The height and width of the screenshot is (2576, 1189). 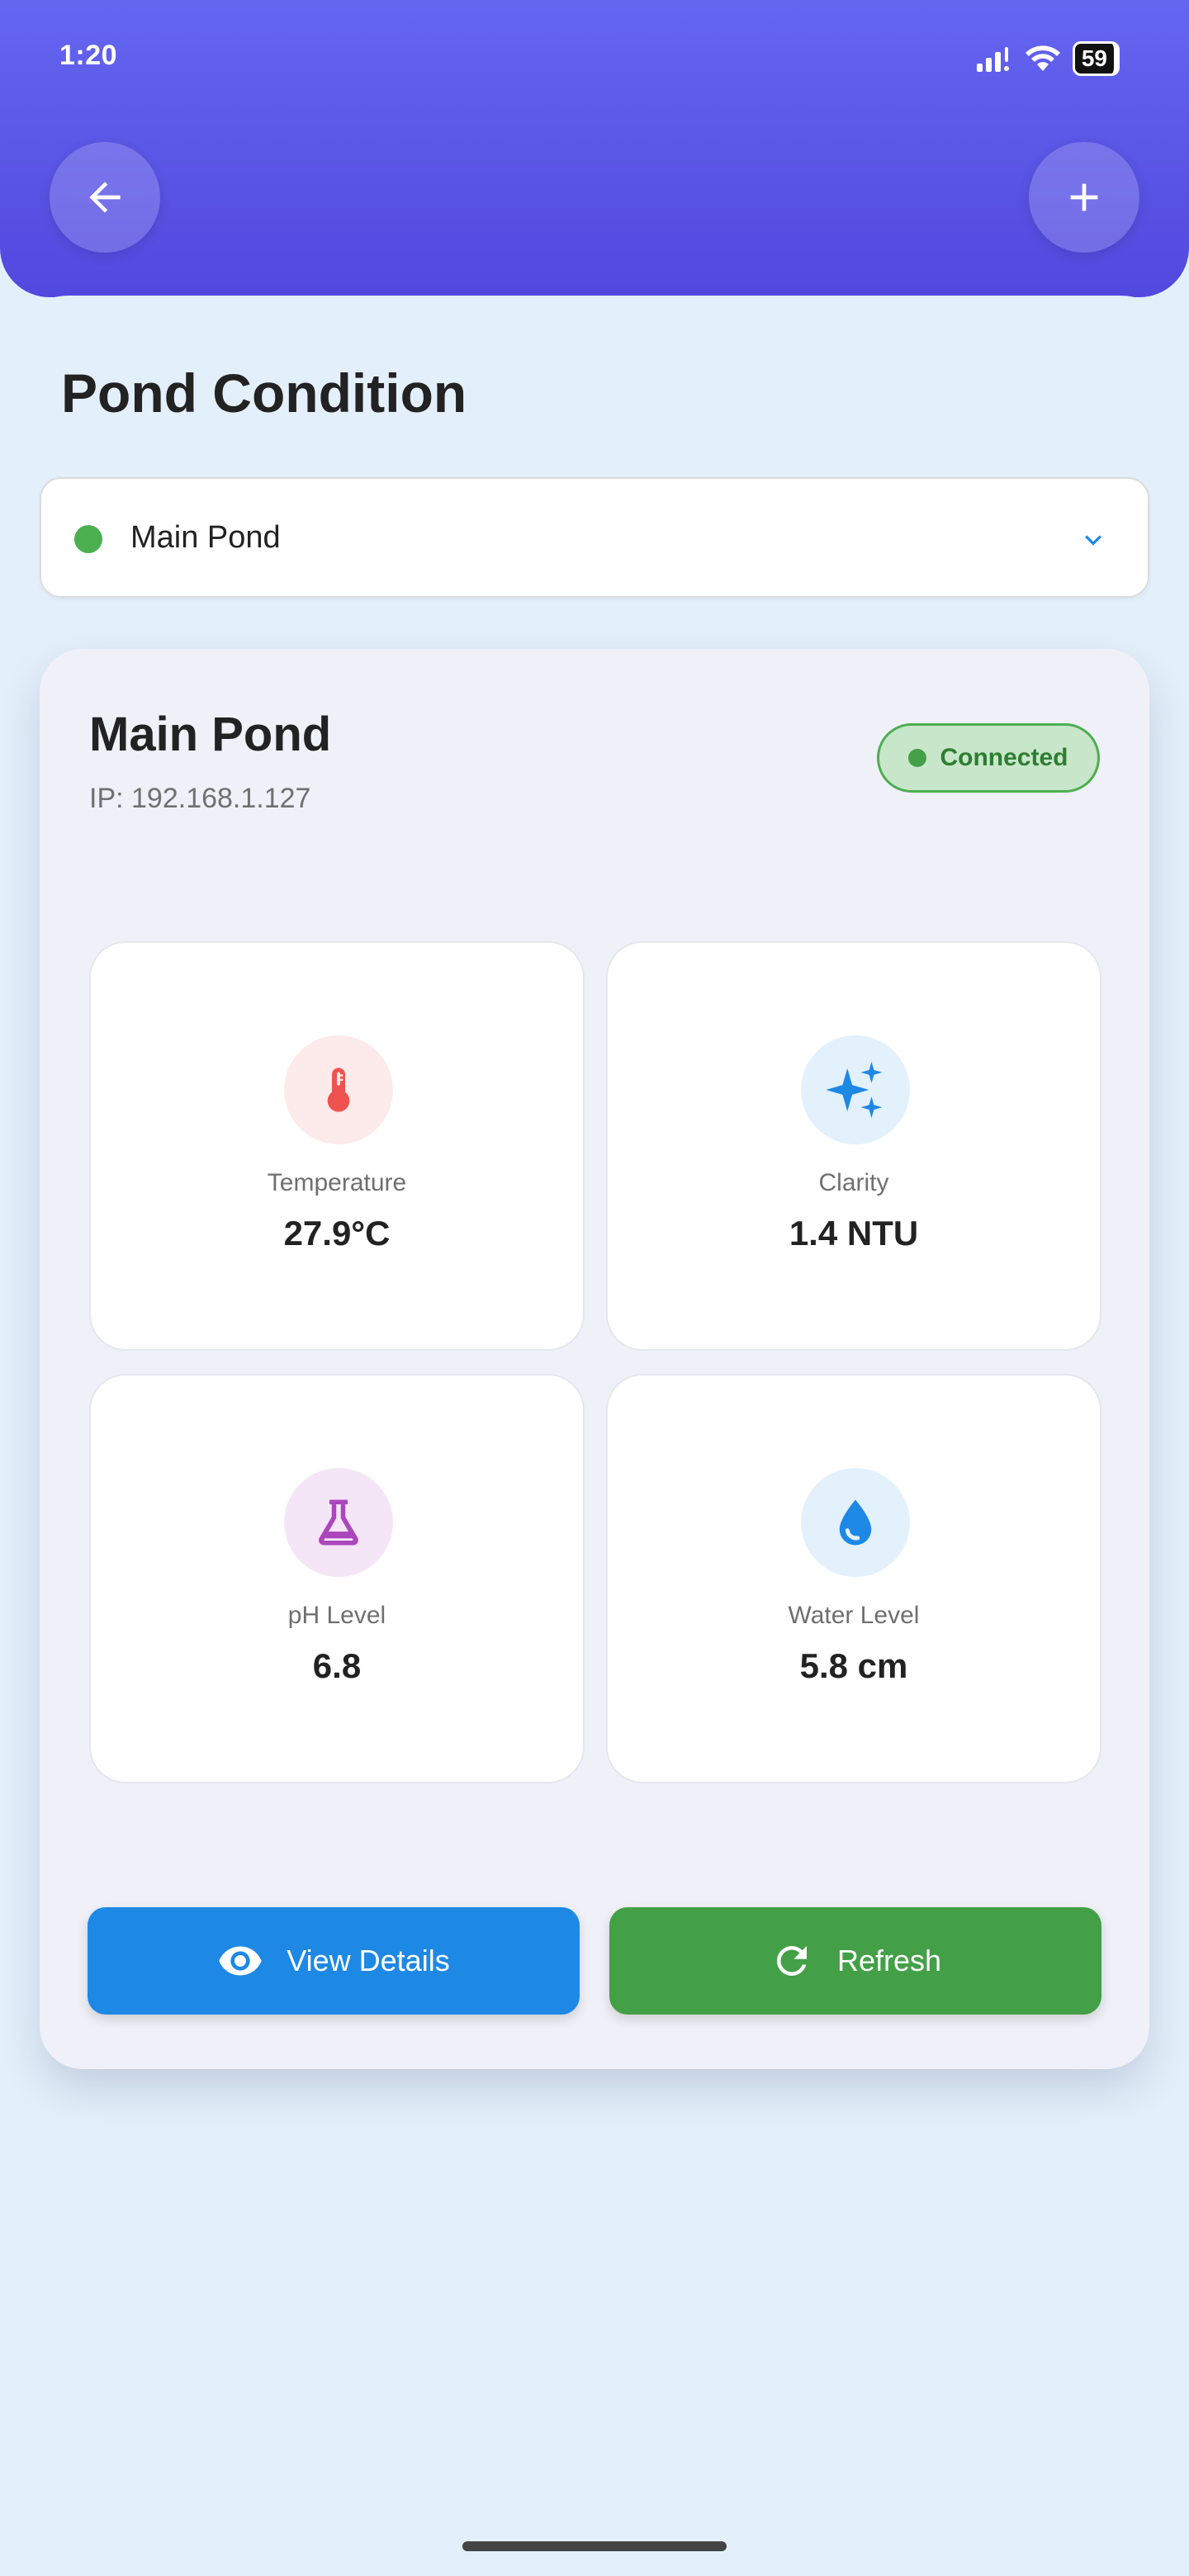 What do you see at coordinates (791, 1961) in the screenshot?
I see `refresh-icon` at bounding box center [791, 1961].